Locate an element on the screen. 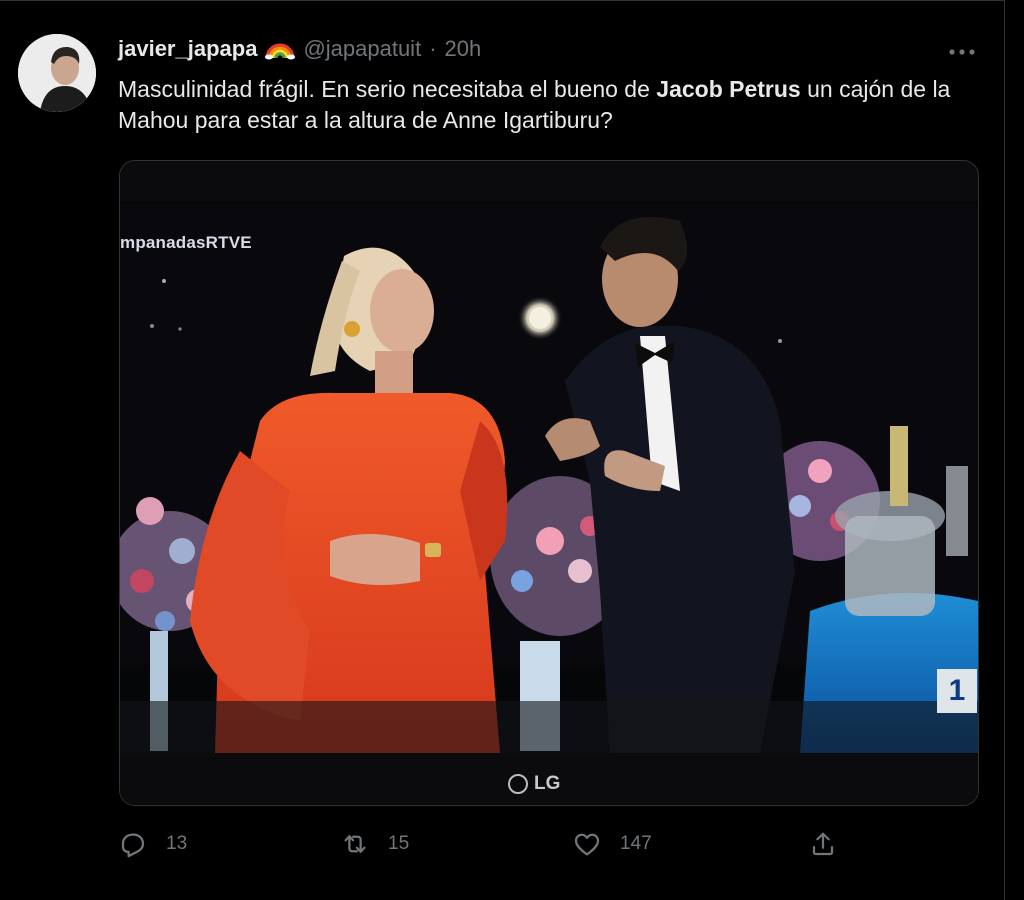 This screenshot has width=1024, height=900. reply-icon is located at coordinates (133, 845).